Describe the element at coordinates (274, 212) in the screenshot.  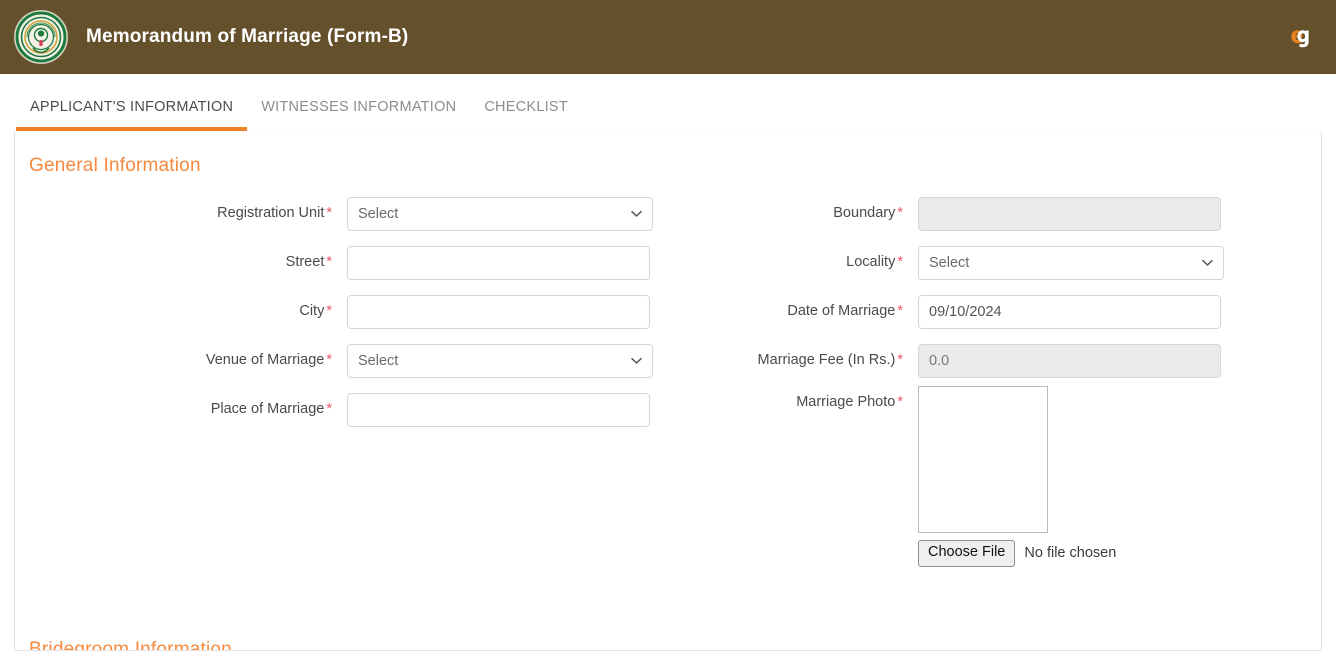
I see `label-registration-unit: Registration Unit *` at that location.